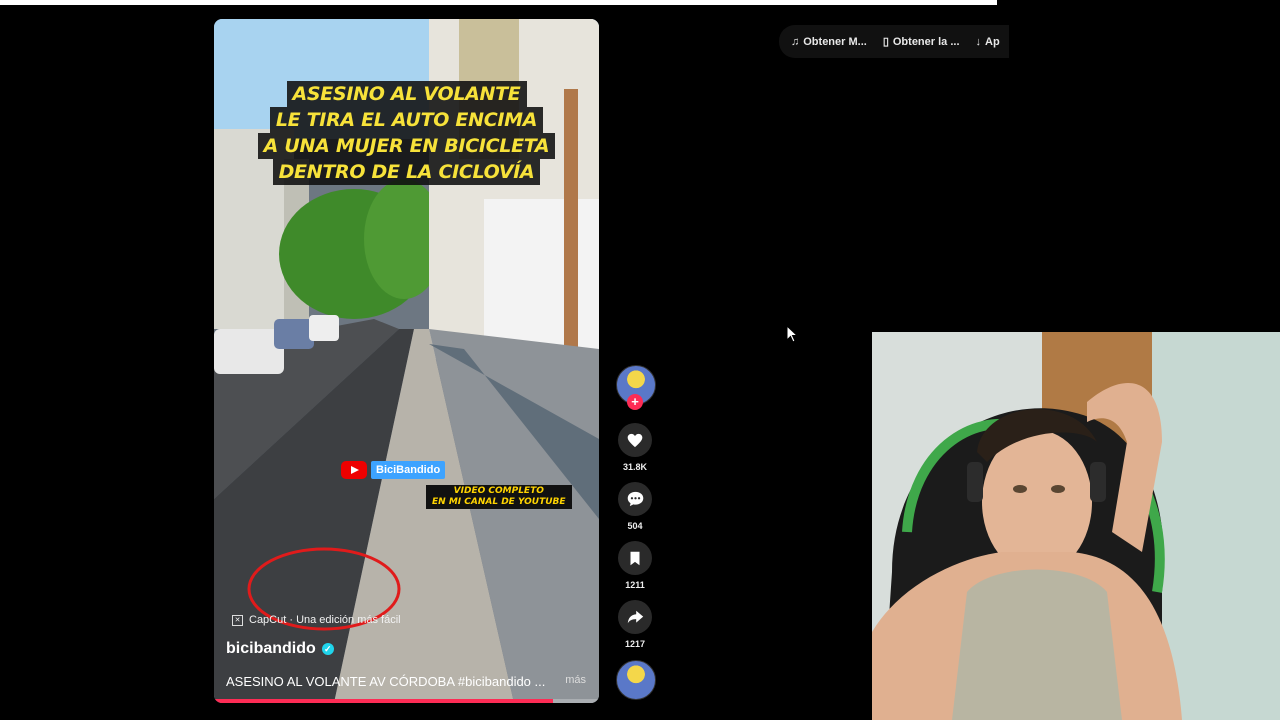  What do you see at coordinates (408, 470) in the screenshot?
I see `youtube-channel-name: BiciBandido` at bounding box center [408, 470].